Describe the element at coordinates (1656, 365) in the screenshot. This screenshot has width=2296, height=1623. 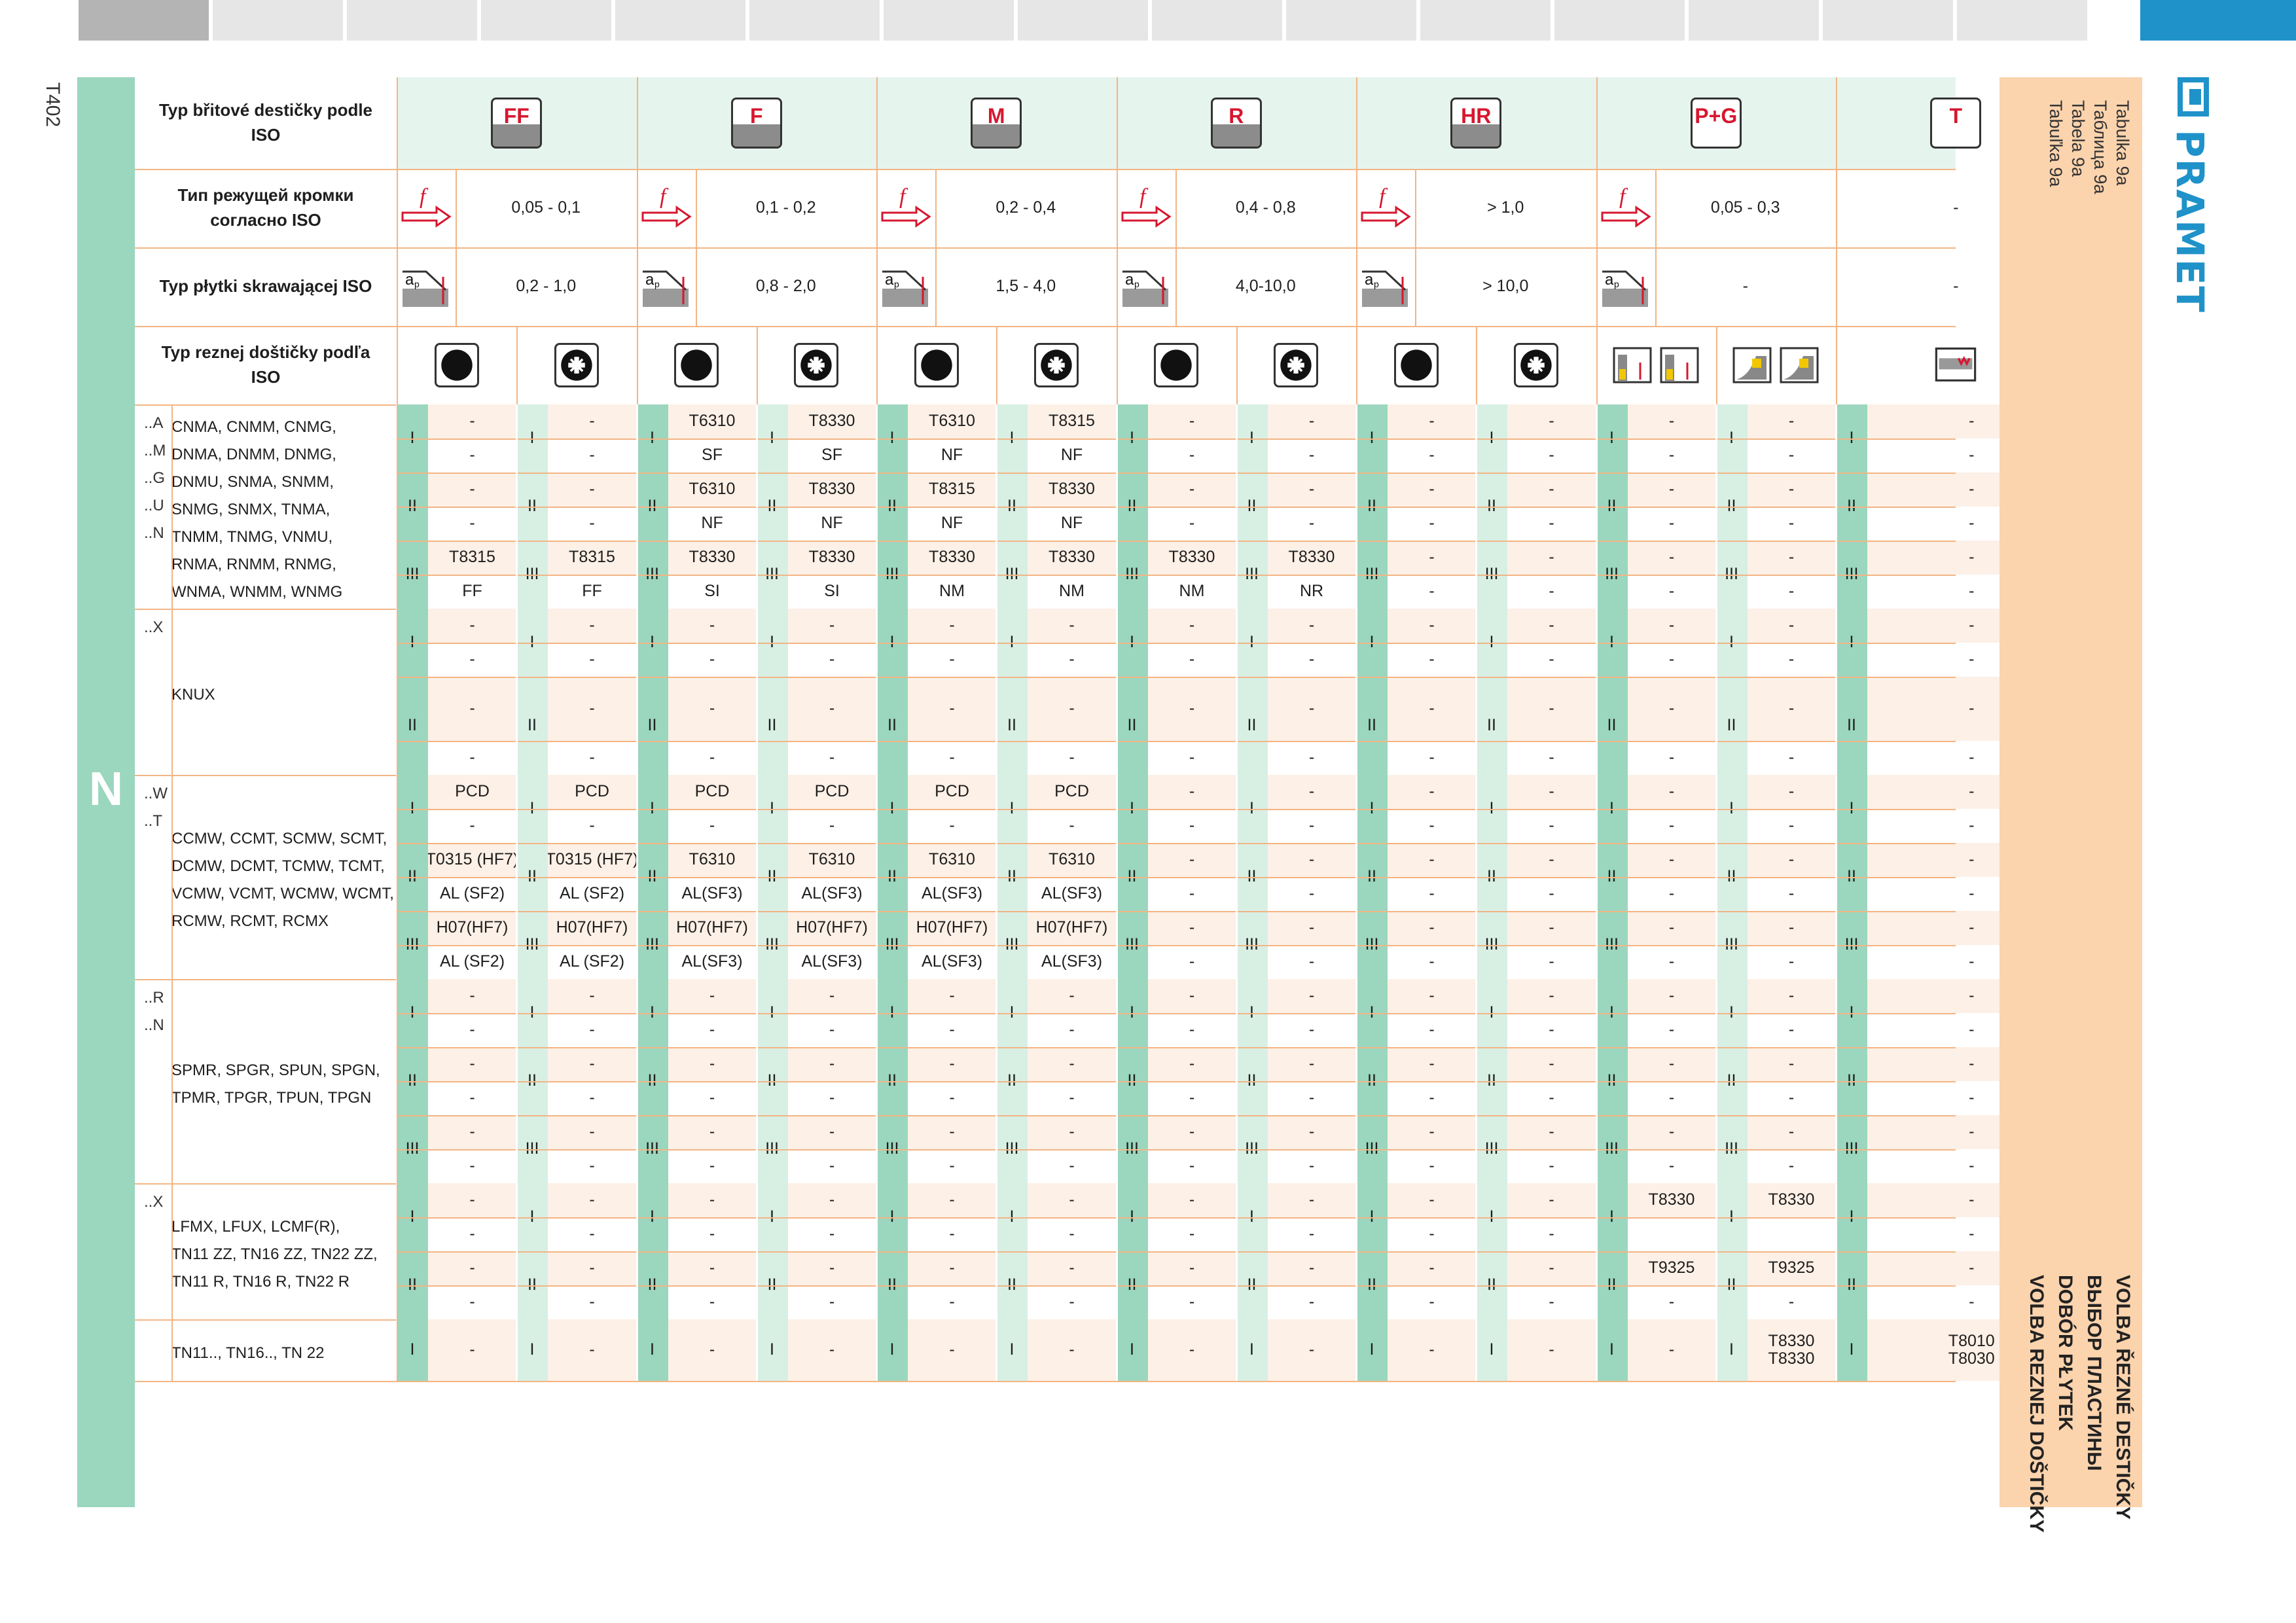
I see `condition-cell` at that location.